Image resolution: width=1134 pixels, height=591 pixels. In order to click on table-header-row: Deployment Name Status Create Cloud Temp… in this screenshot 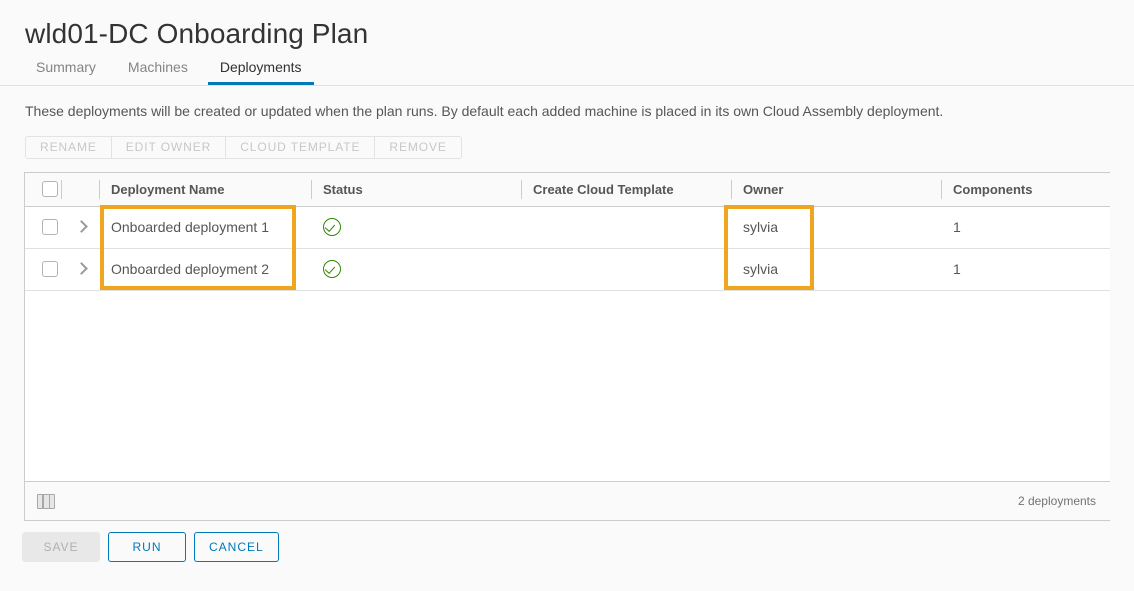, I will do `click(567, 190)`.